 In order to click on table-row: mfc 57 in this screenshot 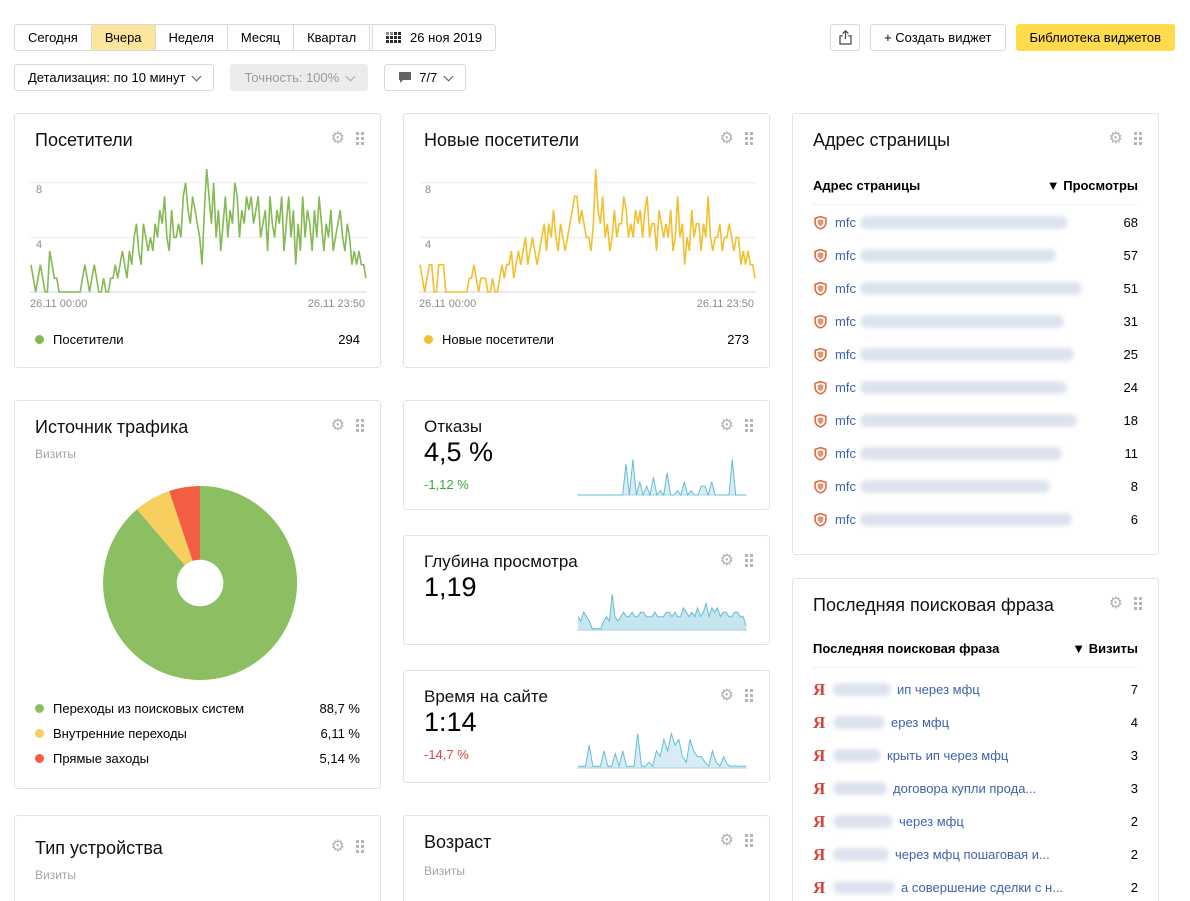, I will do `click(975, 255)`.